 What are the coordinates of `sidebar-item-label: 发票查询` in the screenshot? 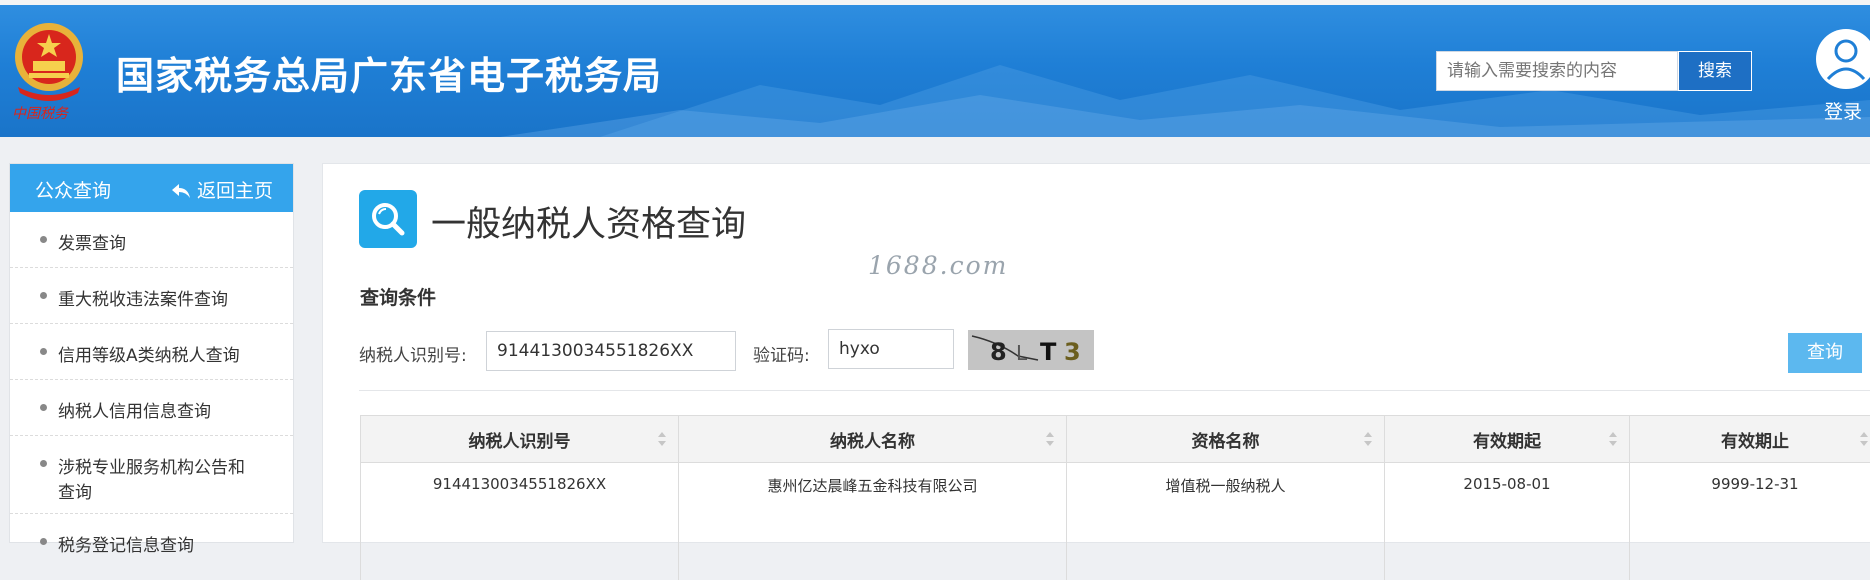 It's located at (92, 241).